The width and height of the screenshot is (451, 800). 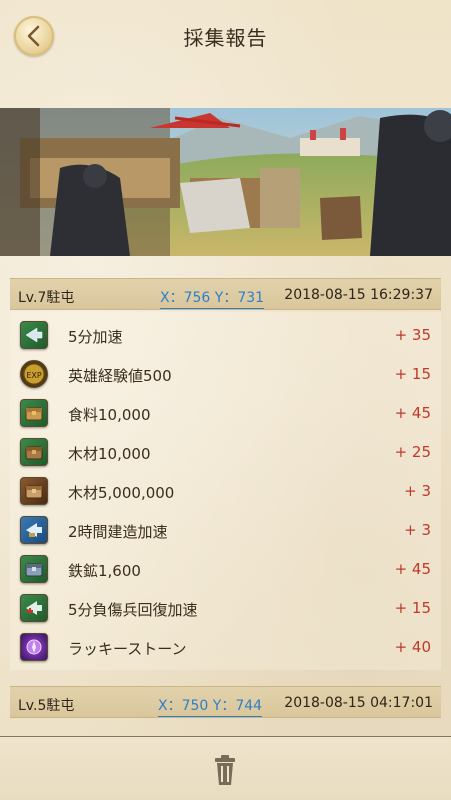 What do you see at coordinates (46, 298) in the screenshot?
I see `report-site-level: Lv.7駐屯` at bounding box center [46, 298].